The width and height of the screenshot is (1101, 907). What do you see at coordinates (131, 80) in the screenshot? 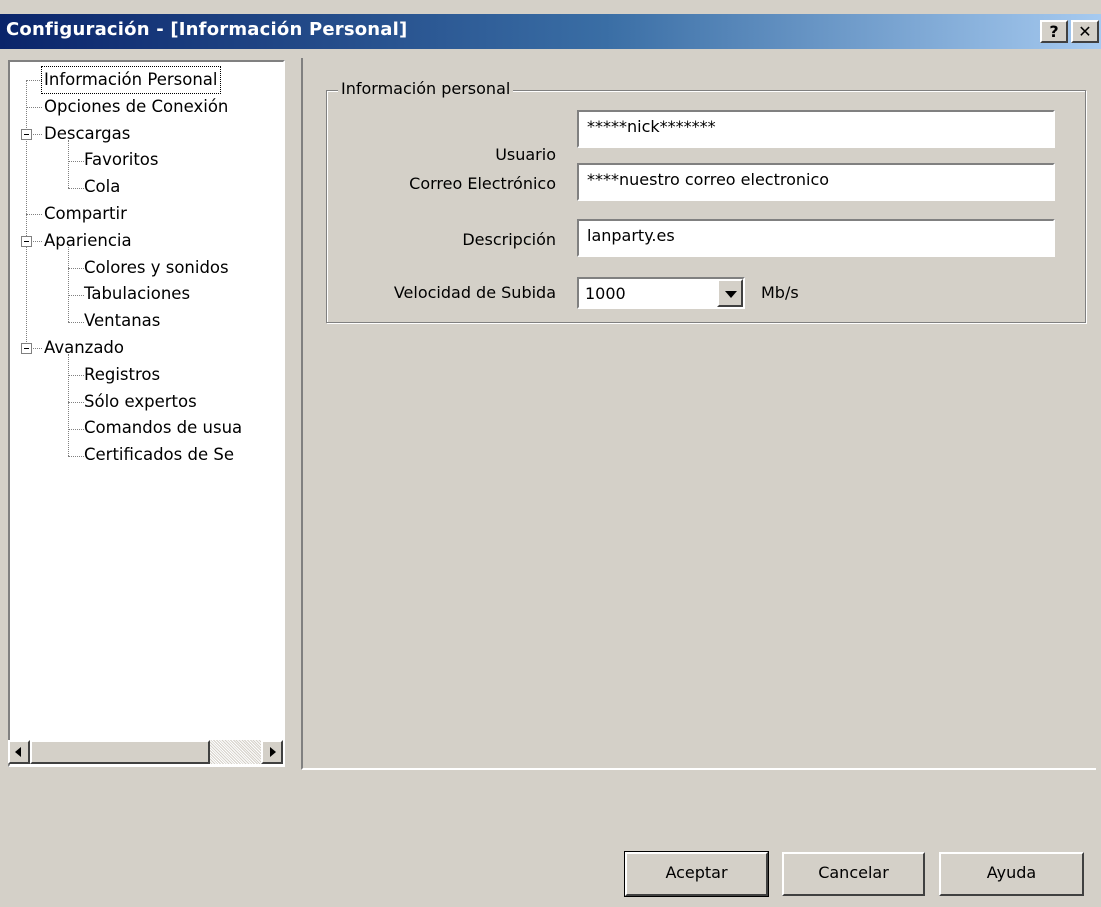
I see `tree-item-label: Información Personal` at bounding box center [131, 80].